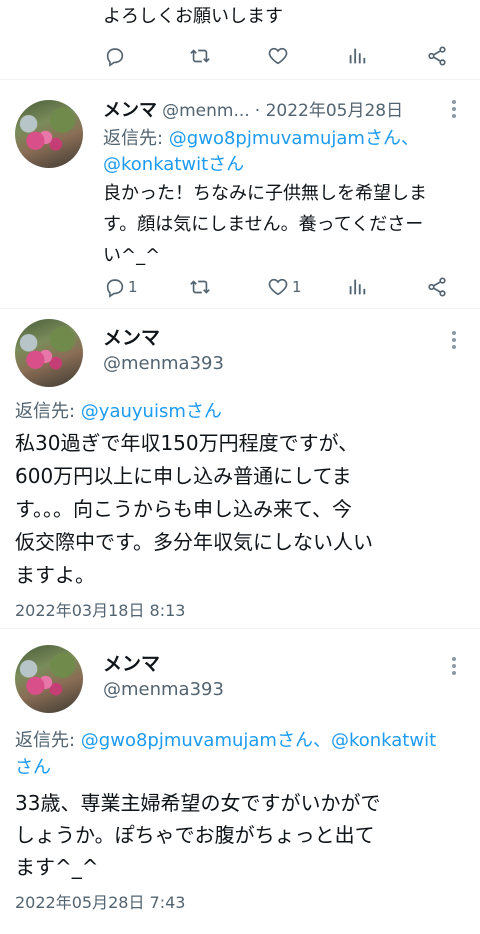 The image size is (480, 934). Describe the element at coordinates (151, 411) in the screenshot. I see `mention-link: @yauyuismさん` at that location.